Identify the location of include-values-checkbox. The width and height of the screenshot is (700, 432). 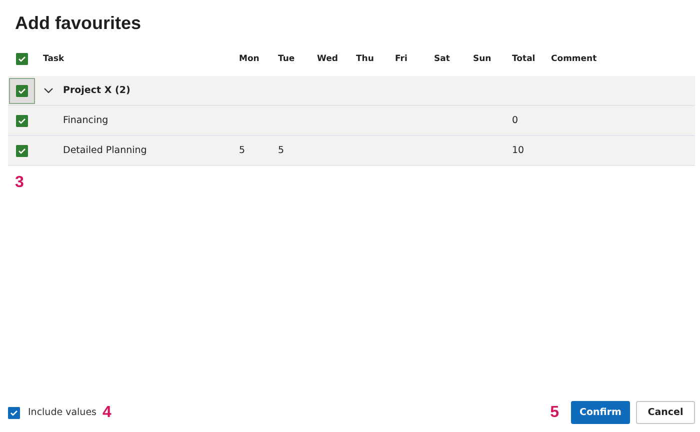
(14, 412).